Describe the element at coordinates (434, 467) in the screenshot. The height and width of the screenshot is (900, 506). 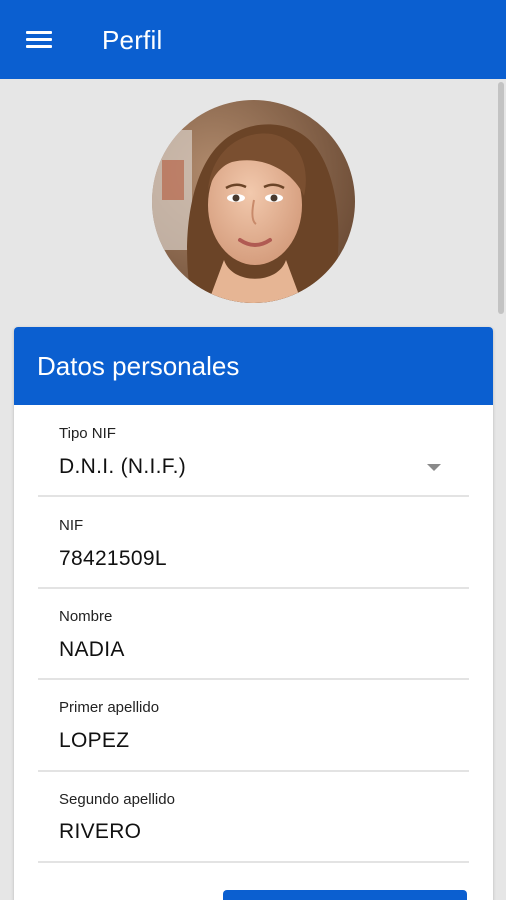
I see `chevron-down-icon` at that location.